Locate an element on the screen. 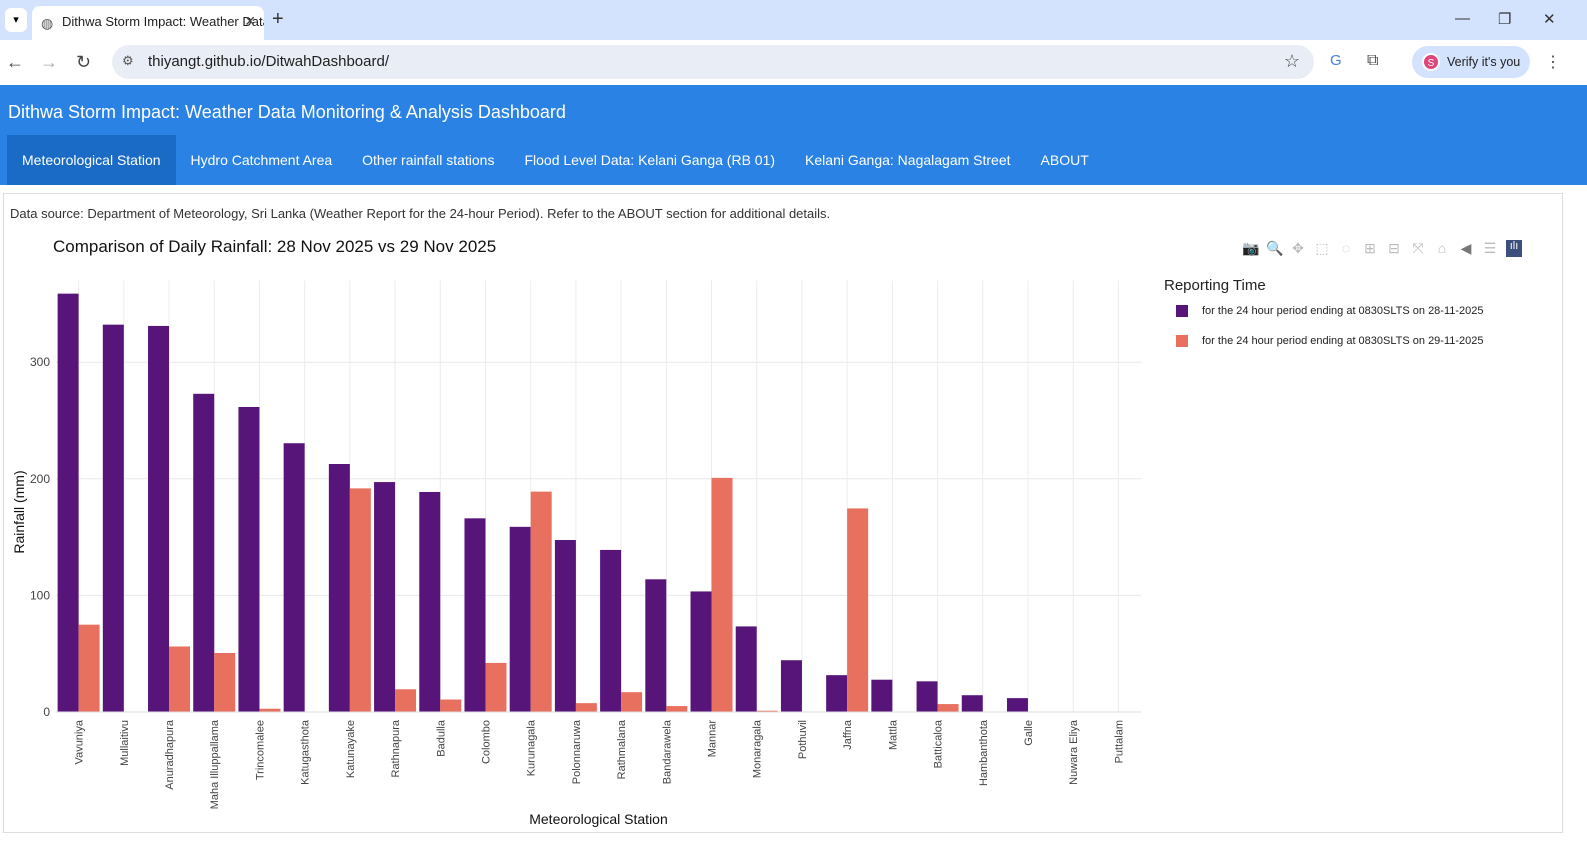 This screenshot has width=1587, height=849. plotly-logo-icon: ılı is located at coordinates (1514, 248).